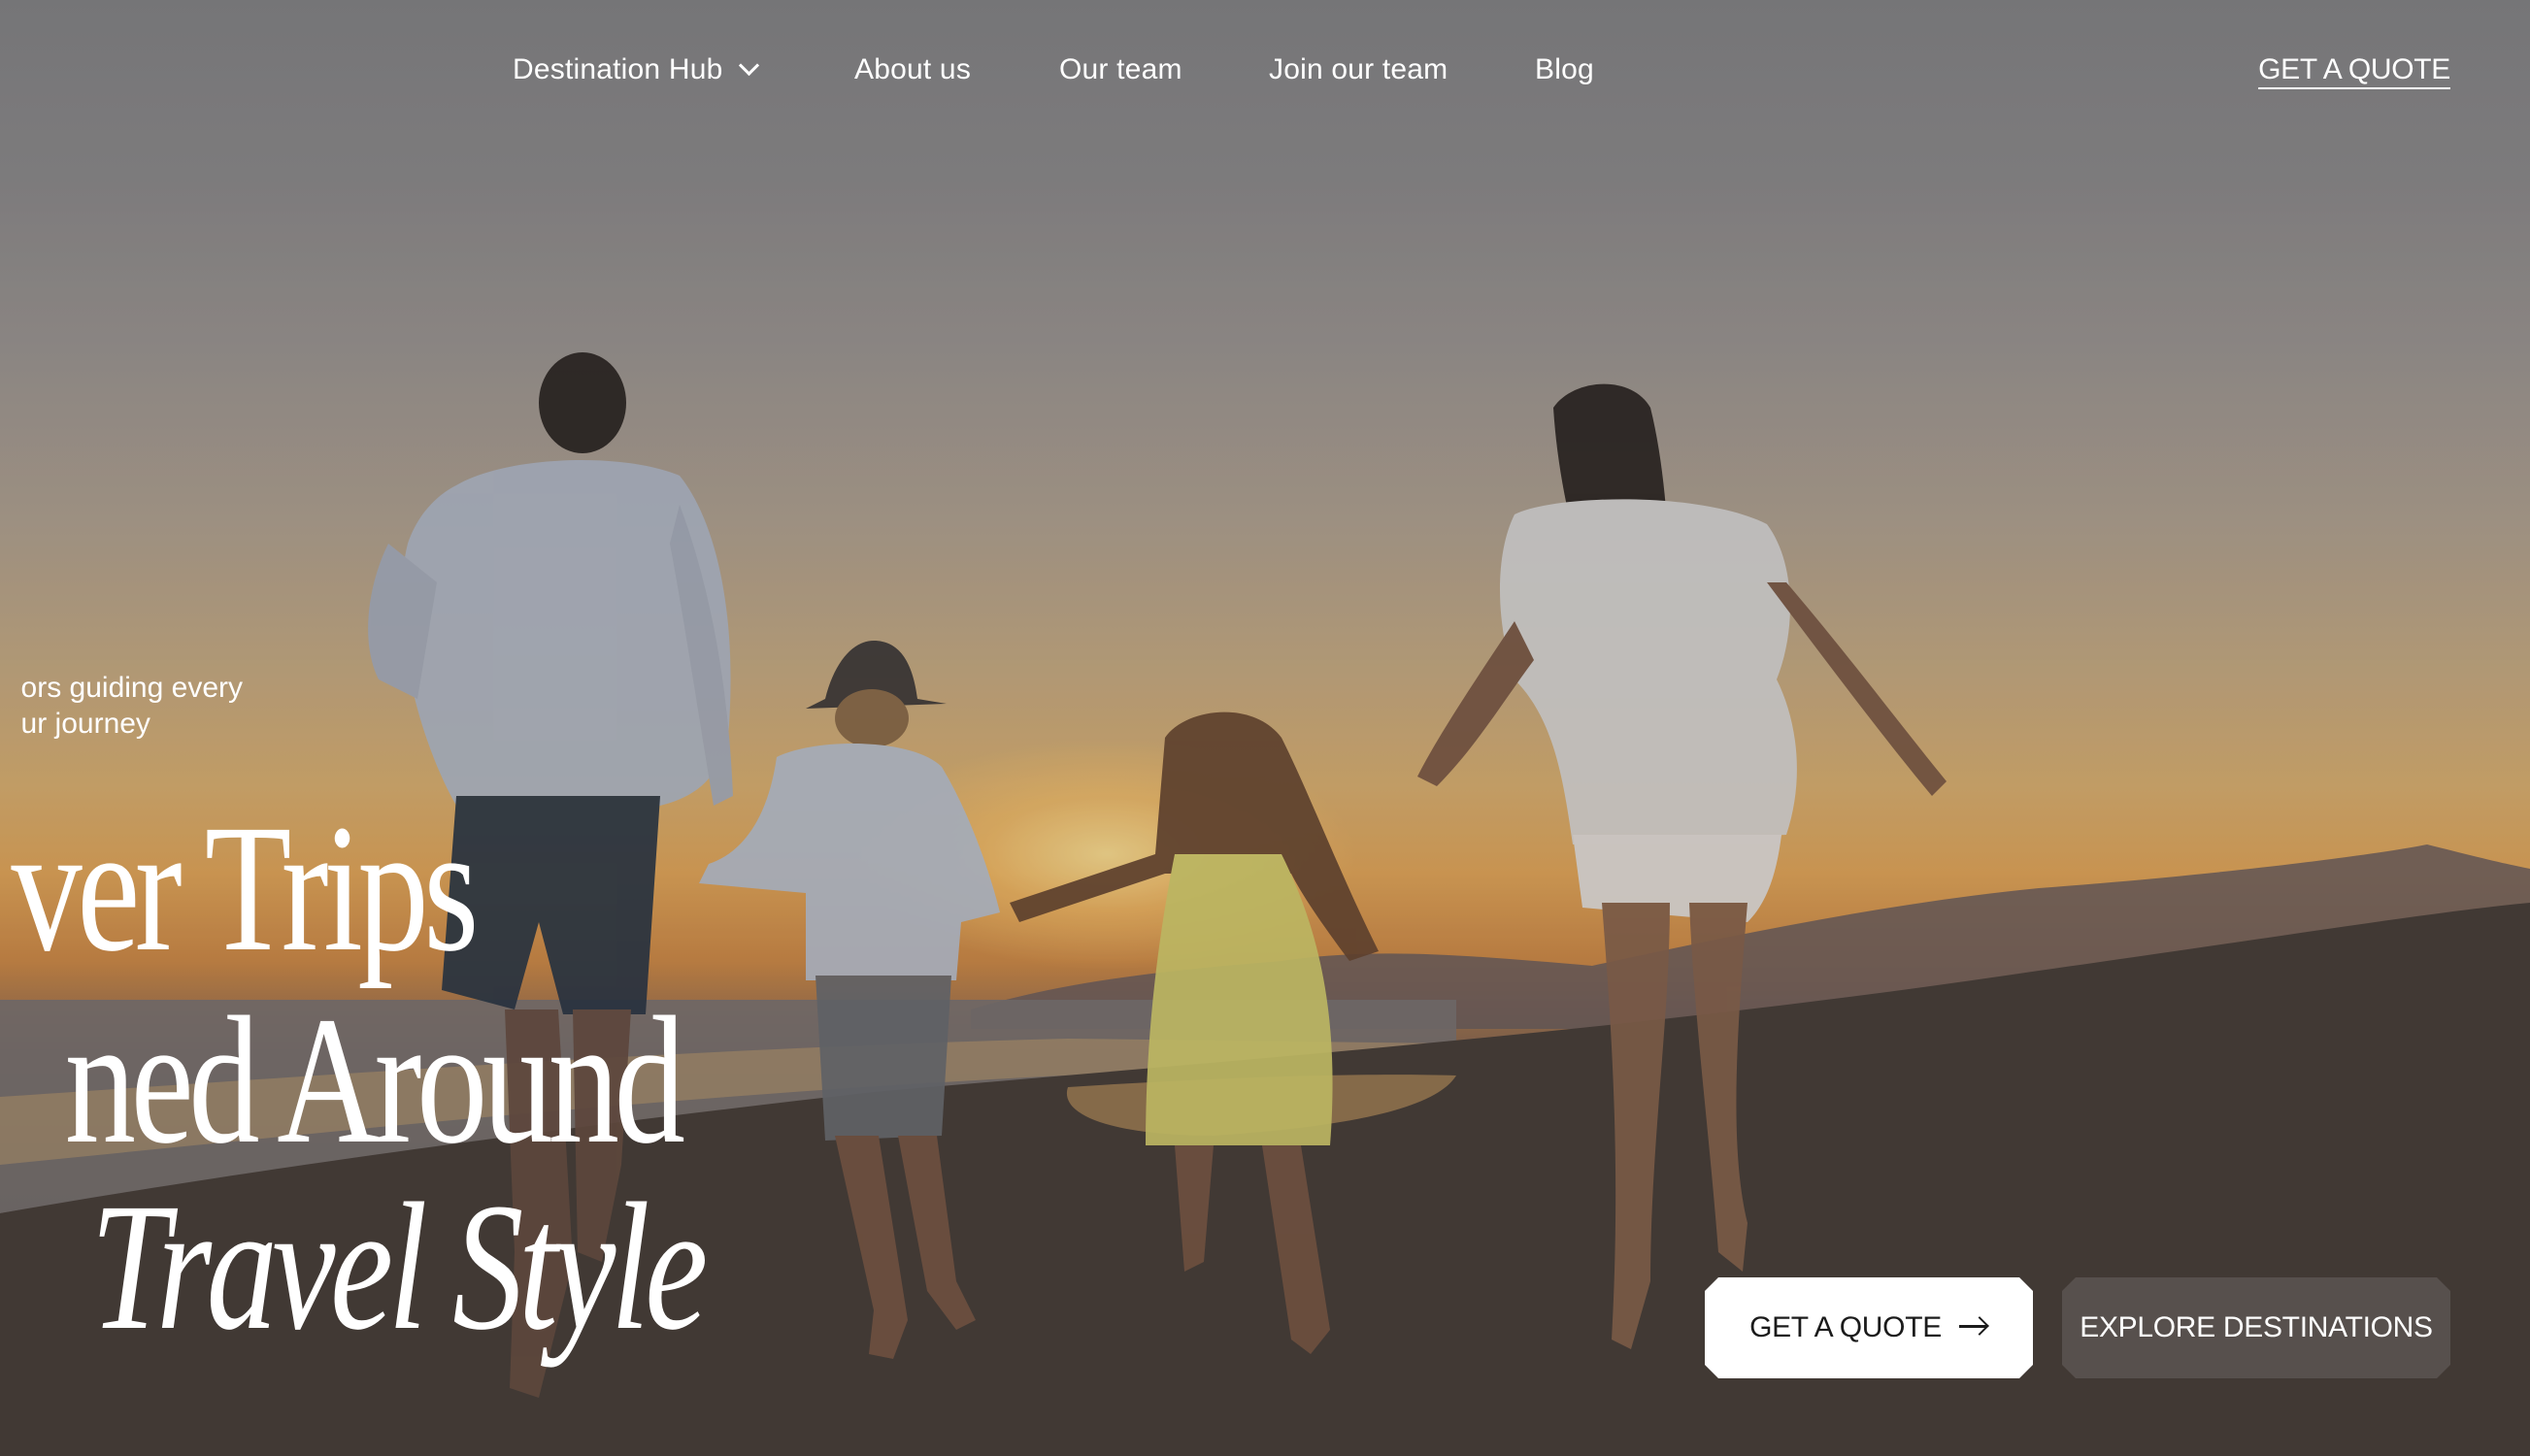 Image resolution: width=2530 pixels, height=1456 pixels. I want to click on explore-destinations-button: EXPLORE DESTINATIONS, so click(2256, 1327).